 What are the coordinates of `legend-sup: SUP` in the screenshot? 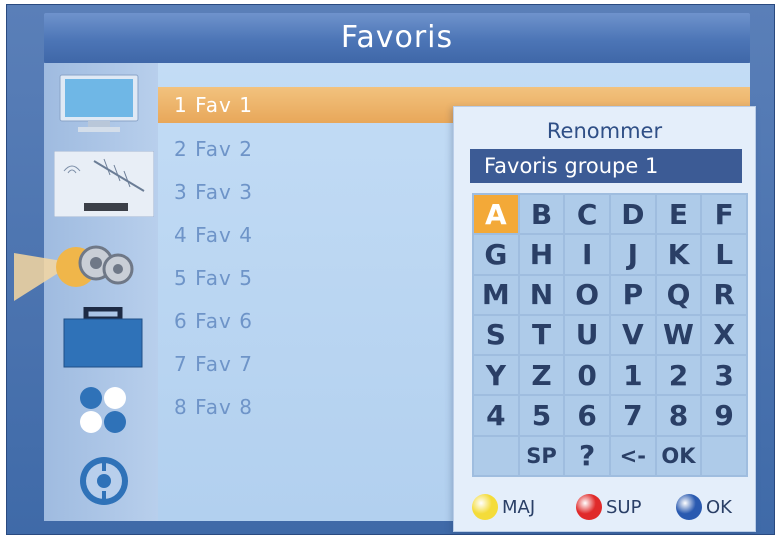 It's located at (608, 507).